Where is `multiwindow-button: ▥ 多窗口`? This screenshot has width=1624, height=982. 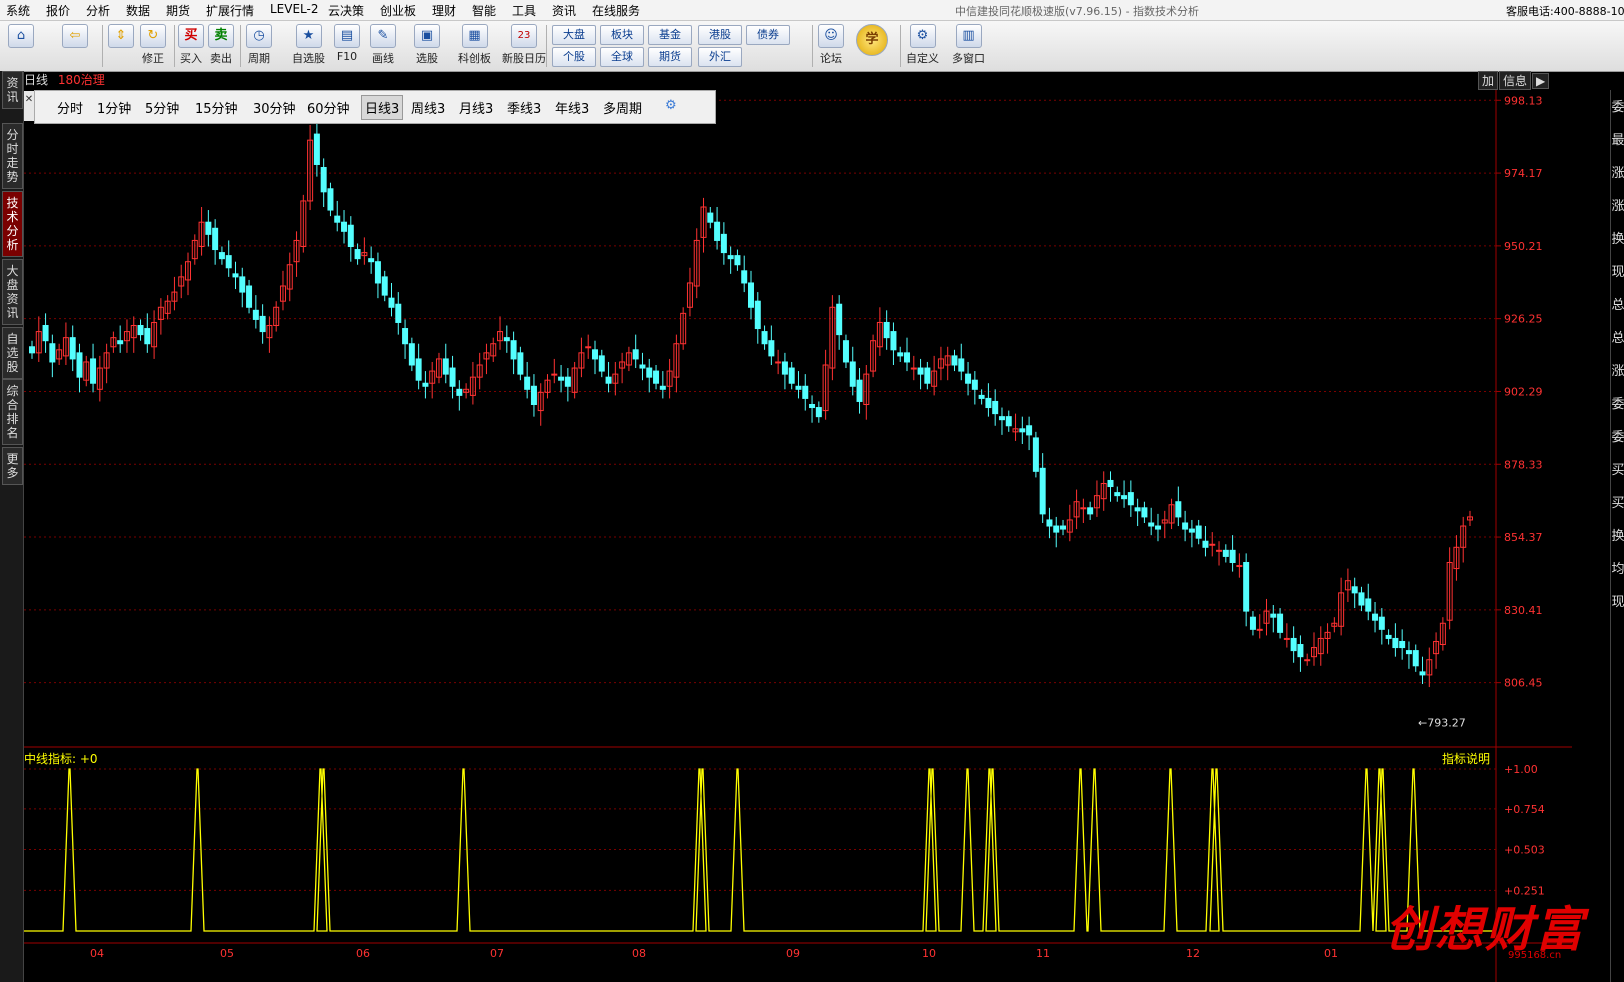
multiwindow-button: ▥ 多窗口 is located at coordinates (968, 45).